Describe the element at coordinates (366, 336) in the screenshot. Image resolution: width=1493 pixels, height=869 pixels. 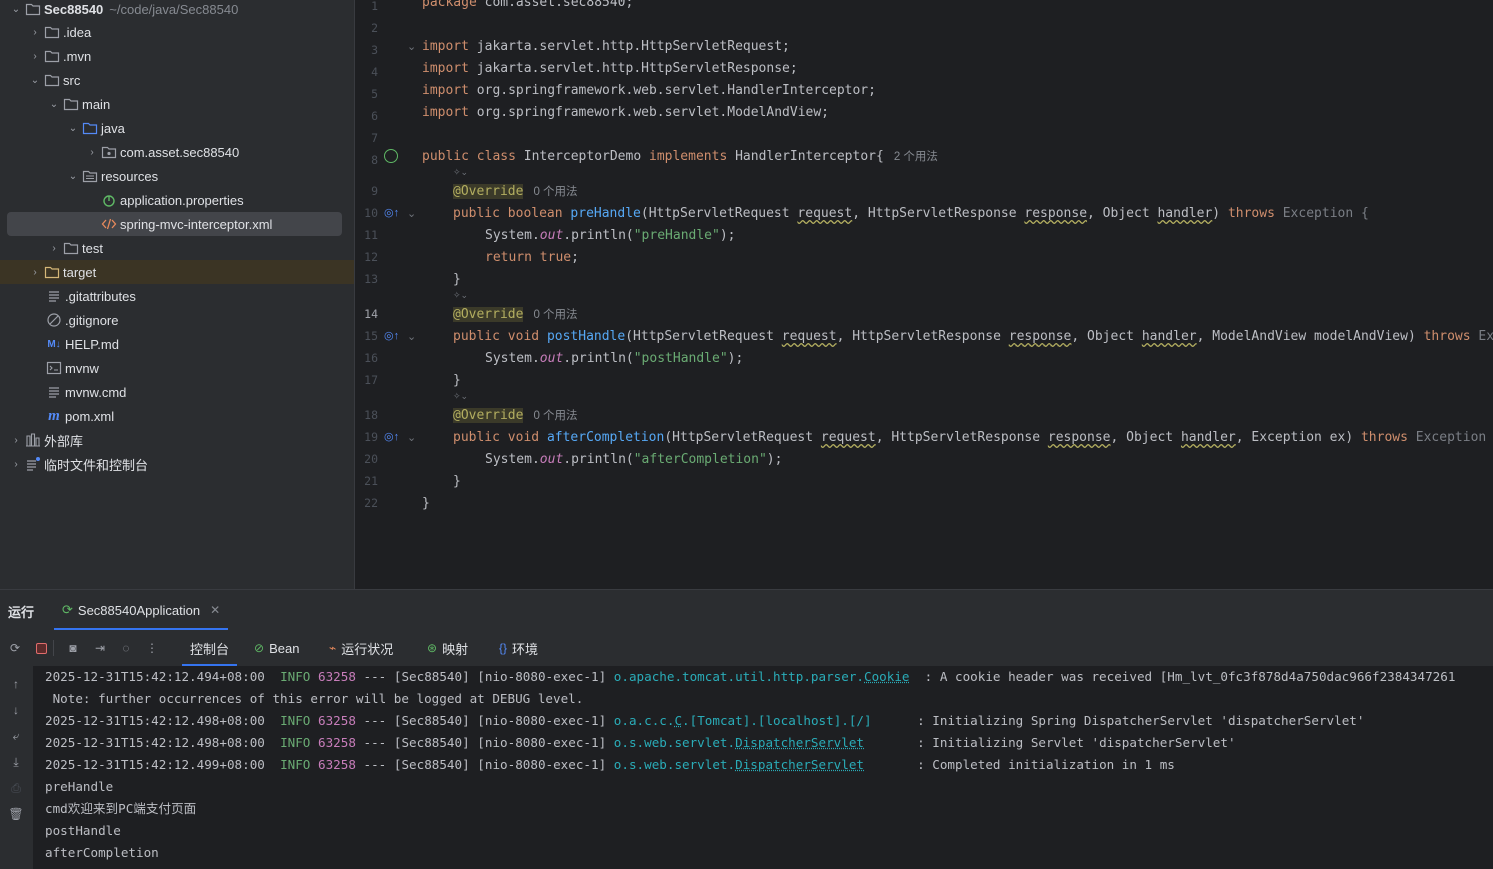
I see `line-number: 15` at that location.